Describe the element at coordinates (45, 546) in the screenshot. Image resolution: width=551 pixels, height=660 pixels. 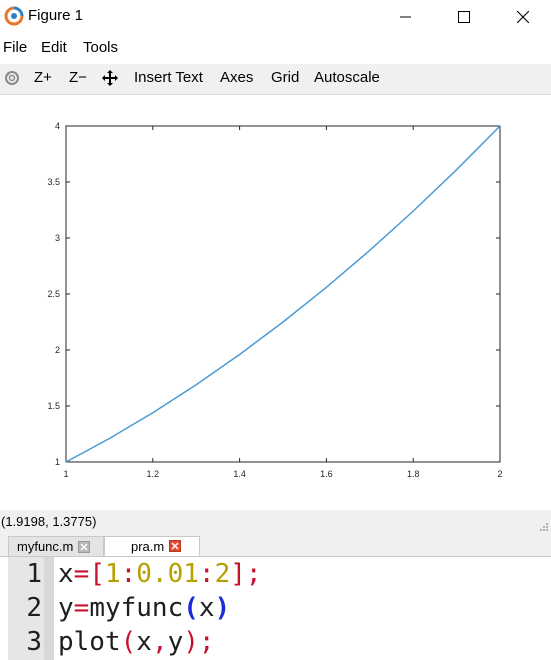
I see `tab-label: myfunc.m` at that location.